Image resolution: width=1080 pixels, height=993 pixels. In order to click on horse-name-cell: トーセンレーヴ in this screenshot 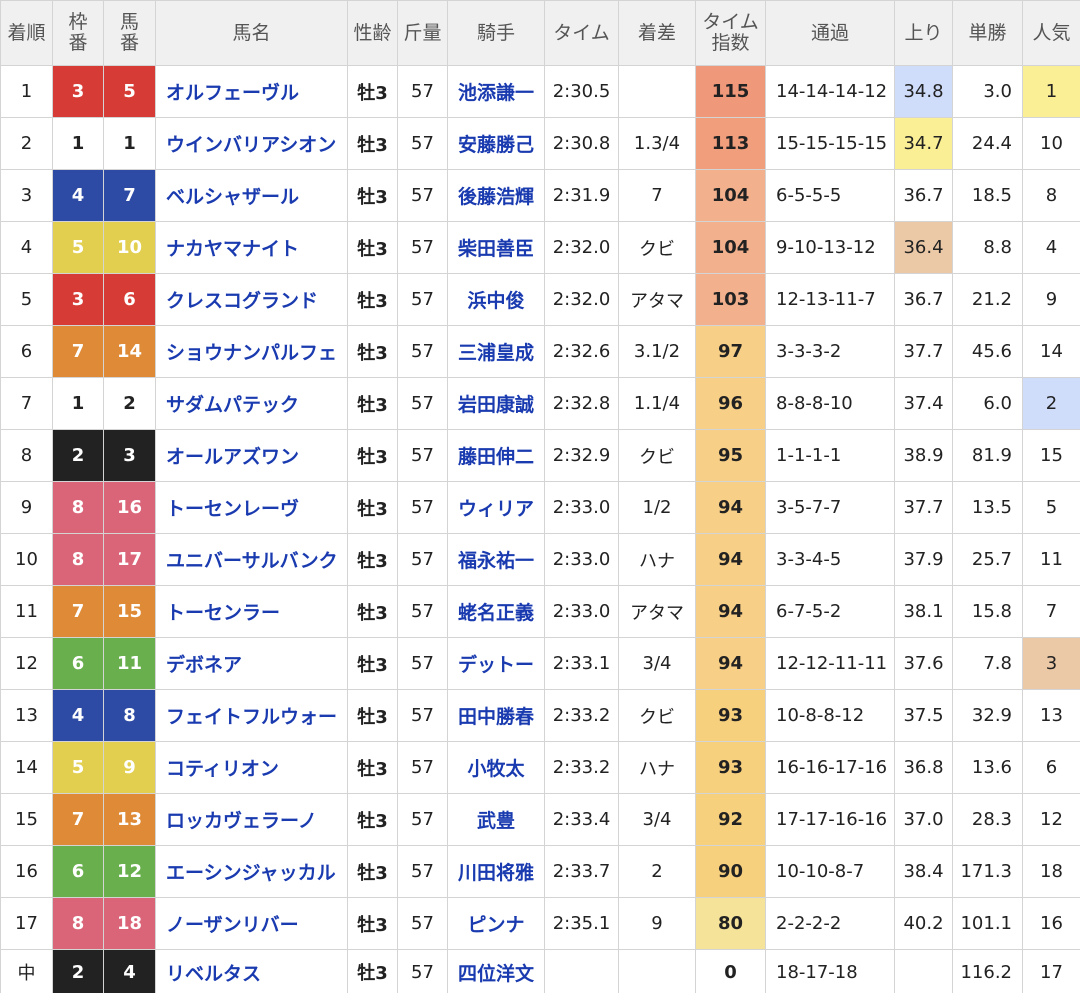, I will do `click(251, 507)`.